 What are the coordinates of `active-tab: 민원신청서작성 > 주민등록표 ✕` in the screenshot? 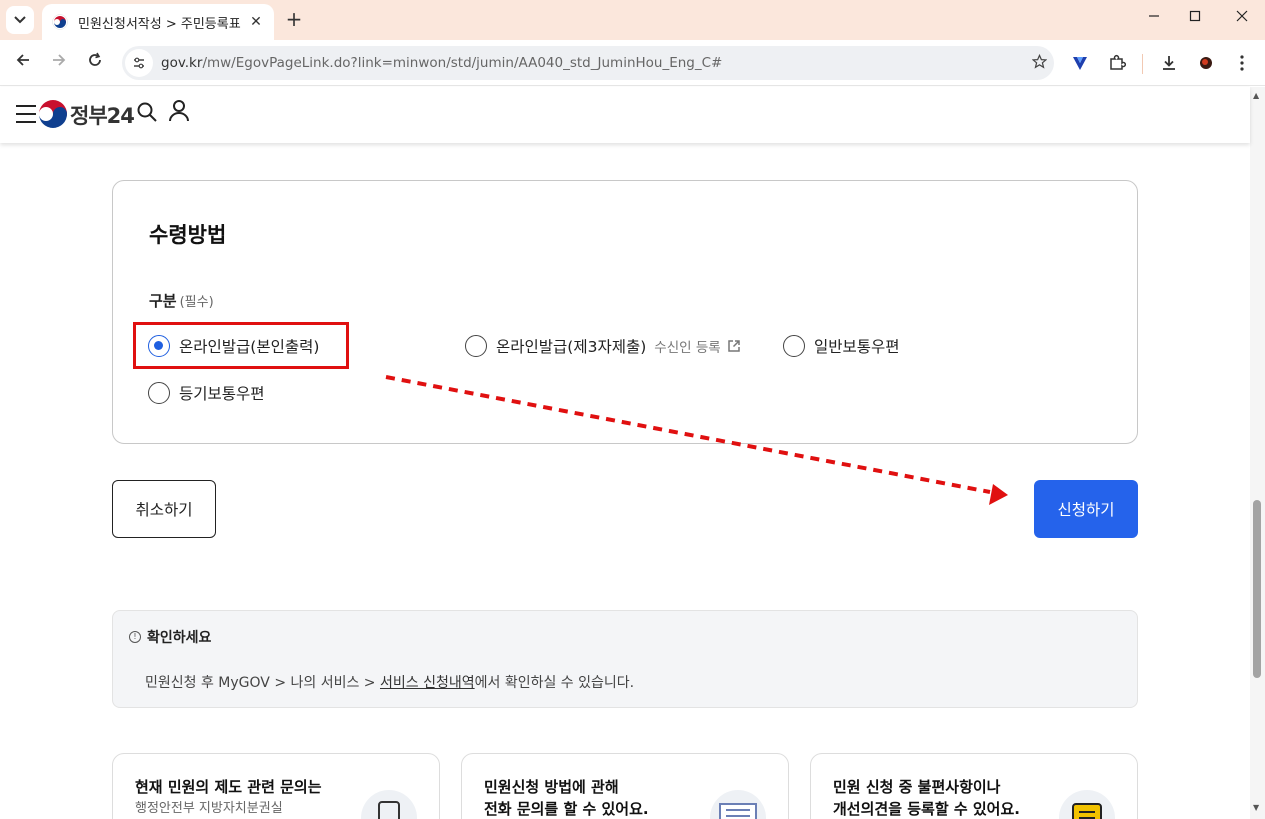 It's located at (158, 22).